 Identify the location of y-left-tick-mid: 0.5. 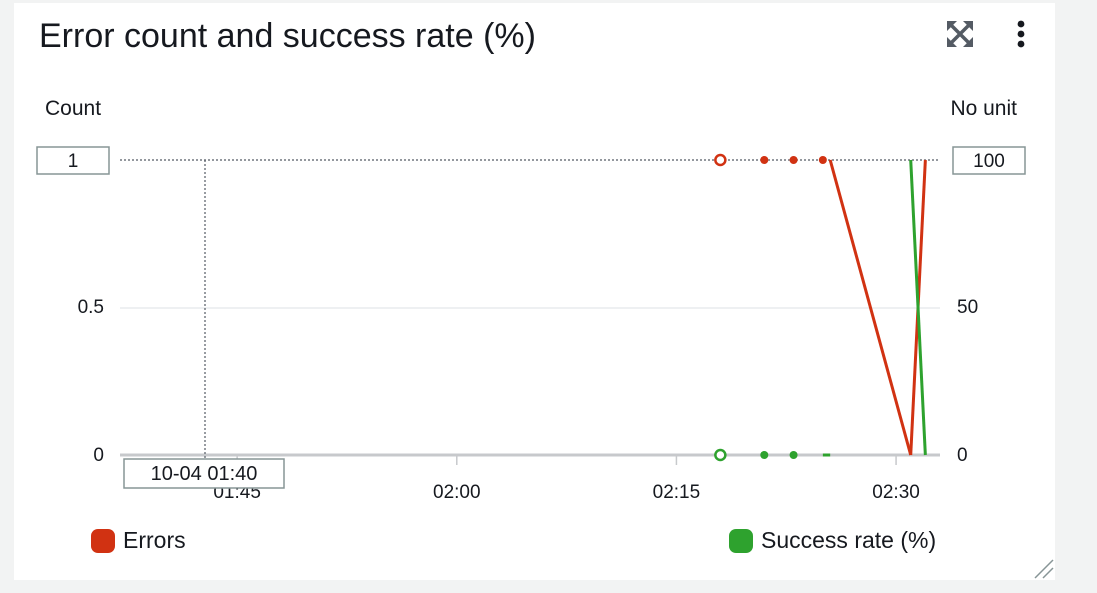
(91, 307).